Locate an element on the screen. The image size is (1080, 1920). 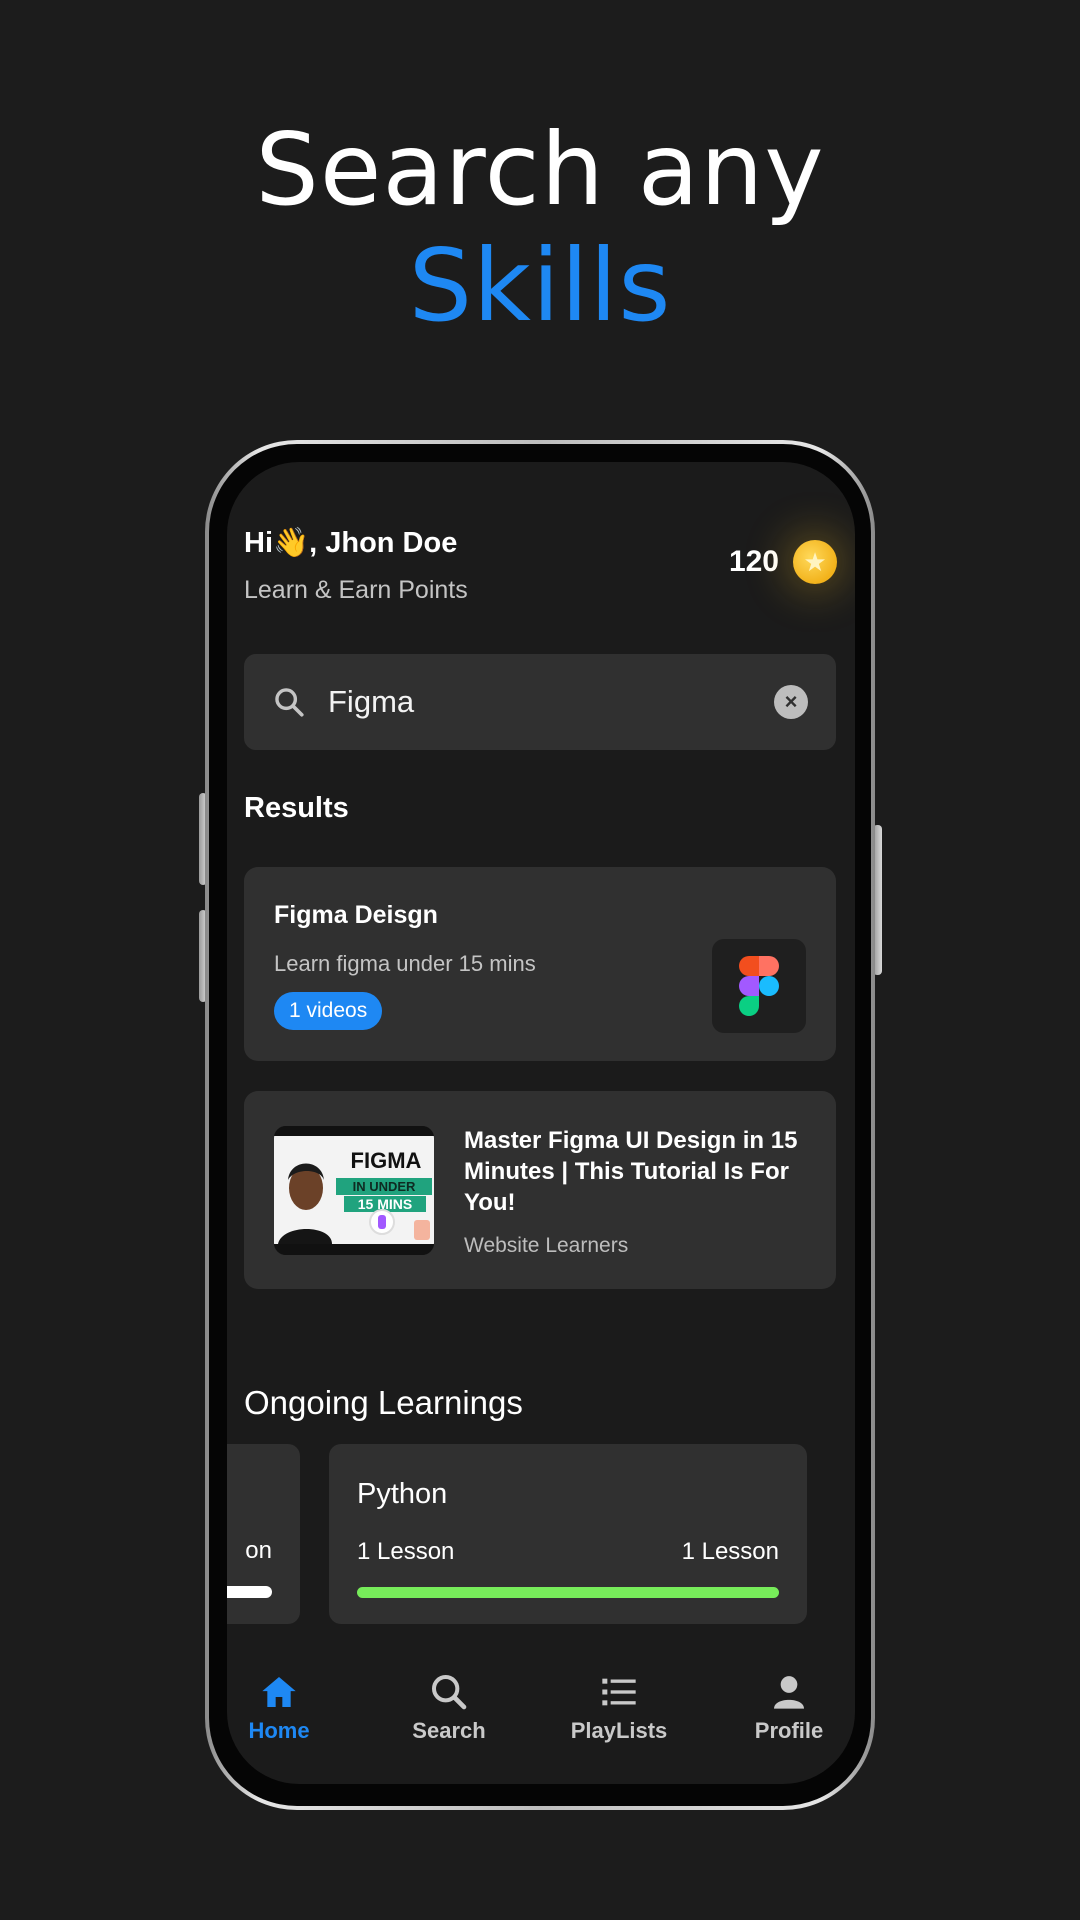
headline: Search any Skills is located at coordinates (540, 228).